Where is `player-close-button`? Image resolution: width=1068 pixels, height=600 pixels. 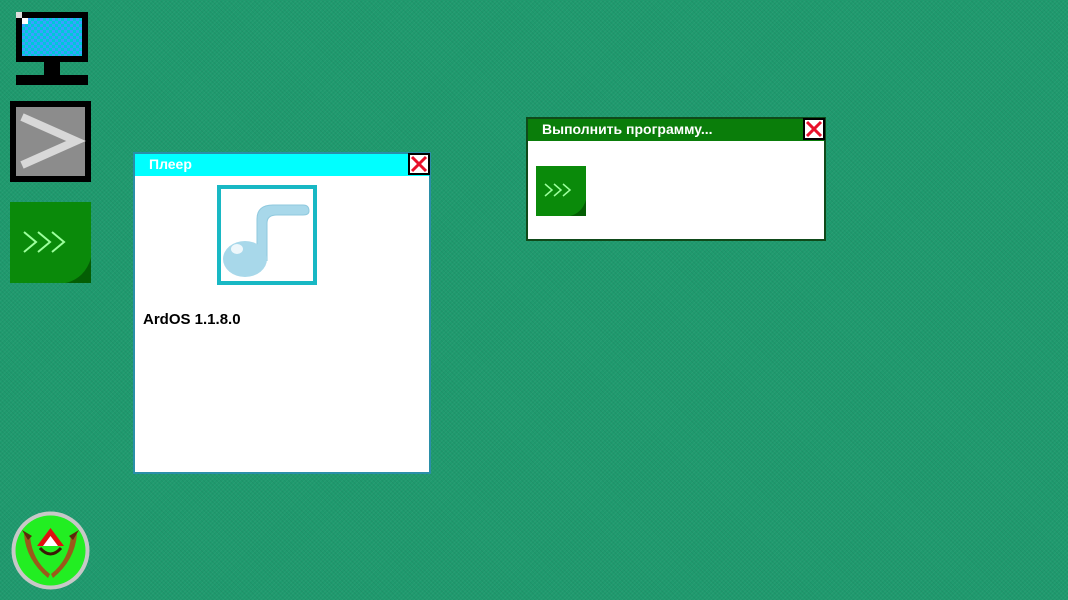 player-close-button is located at coordinates (419, 164).